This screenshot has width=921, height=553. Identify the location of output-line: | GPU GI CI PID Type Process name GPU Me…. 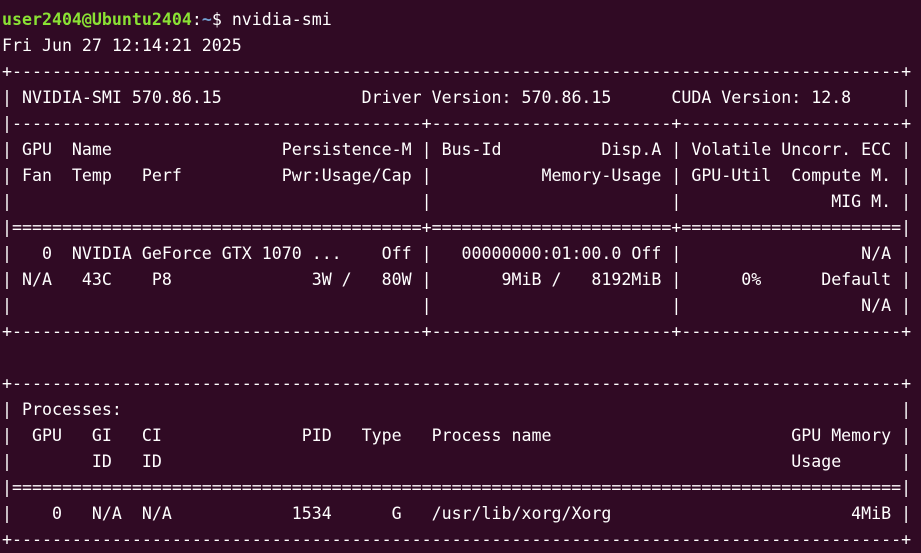
(457, 435).